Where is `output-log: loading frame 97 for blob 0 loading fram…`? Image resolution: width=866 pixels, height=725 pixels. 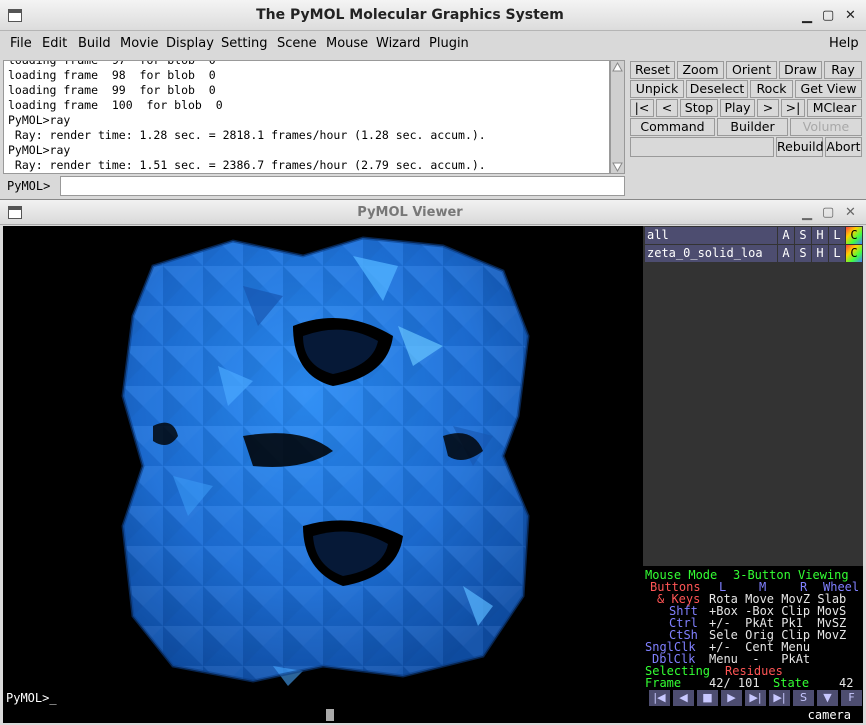 output-log: loading frame 97 for blob 0 loading fram… is located at coordinates (306, 117).